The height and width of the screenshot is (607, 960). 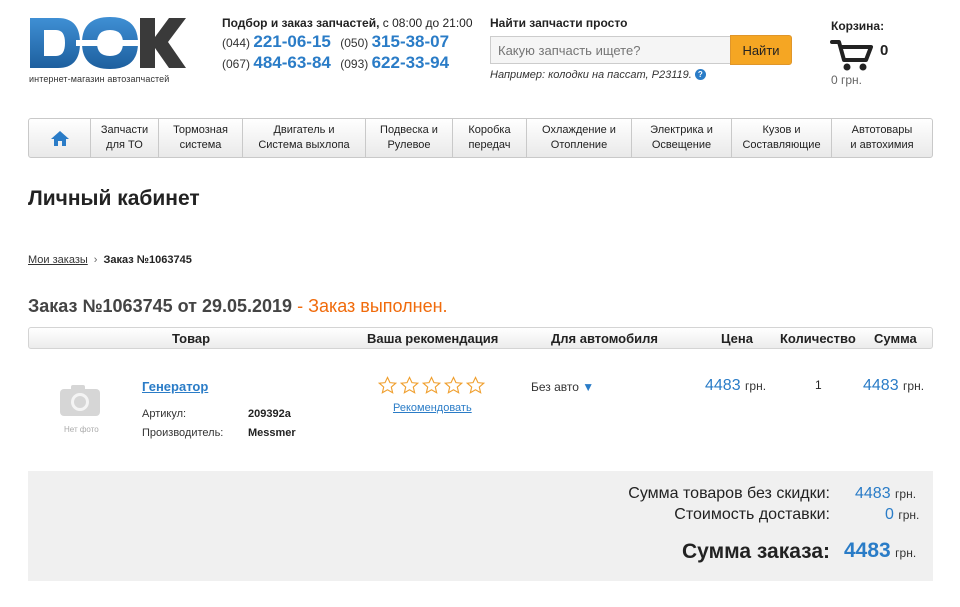 What do you see at coordinates (914, 386) in the screenshot?
I see `sum-currency: грн.` at bounding box center [914, 386].